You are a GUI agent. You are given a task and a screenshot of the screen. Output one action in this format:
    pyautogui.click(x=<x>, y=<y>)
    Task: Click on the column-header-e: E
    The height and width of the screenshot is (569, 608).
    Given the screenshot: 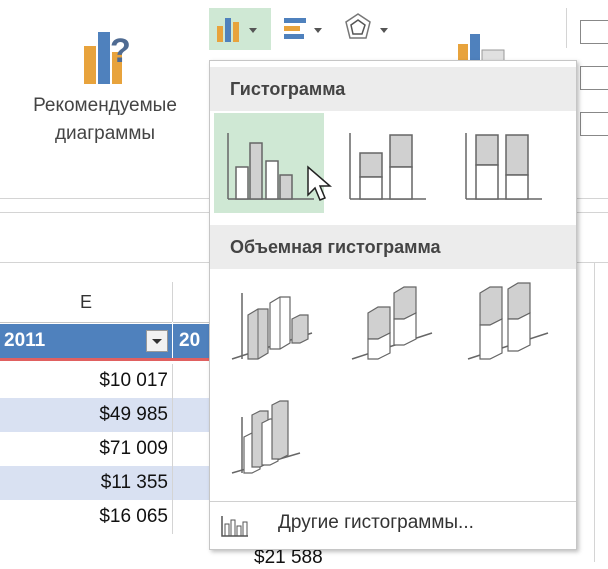 What is the action you would take?
    pyautogui.click(x=86, y=302)
    